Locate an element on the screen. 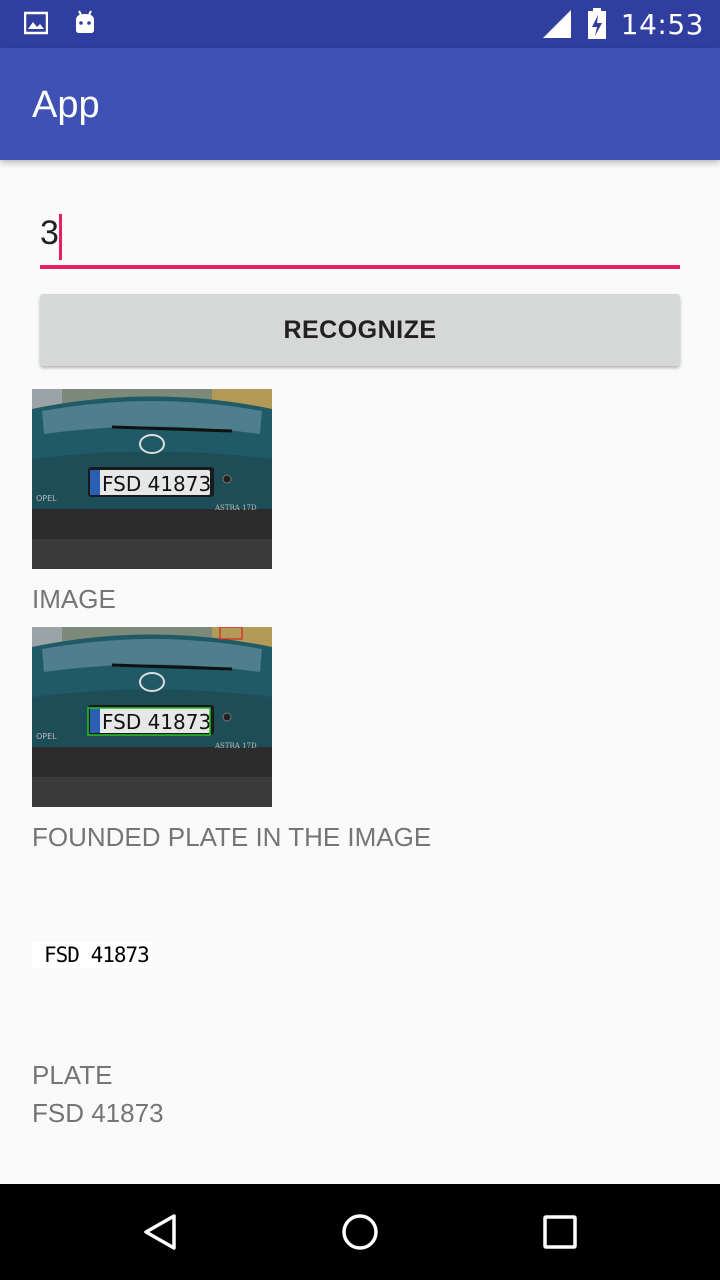 This screenshot has height=1280, width=720. car-image: FSD 41873 OPEL ASTRA 17D is located at coordinates (152, 479).